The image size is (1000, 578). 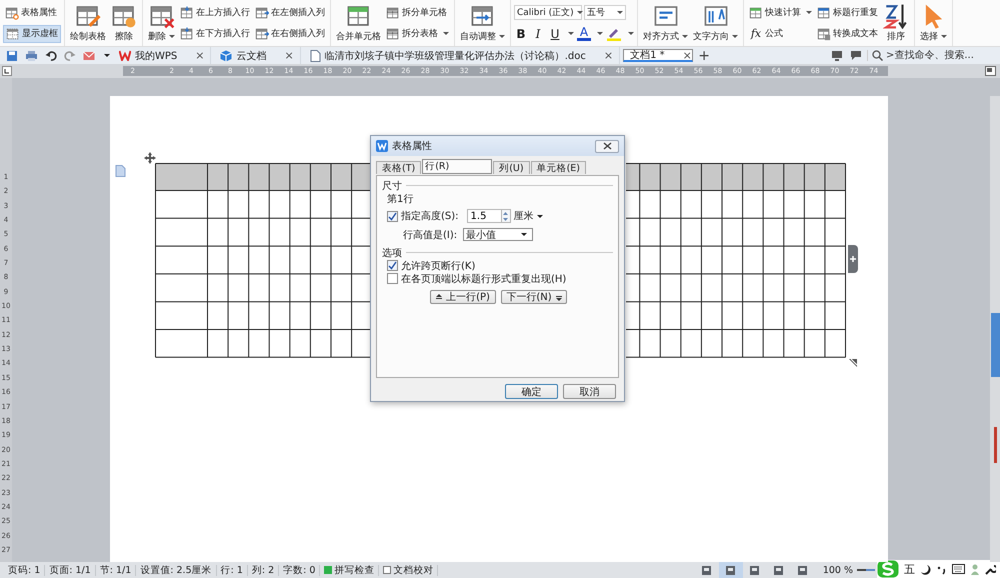 What do you see at coordinates (392, 186) in the screenshot?
I see `section-title: 尺寸` at bounding box center [392, 186].